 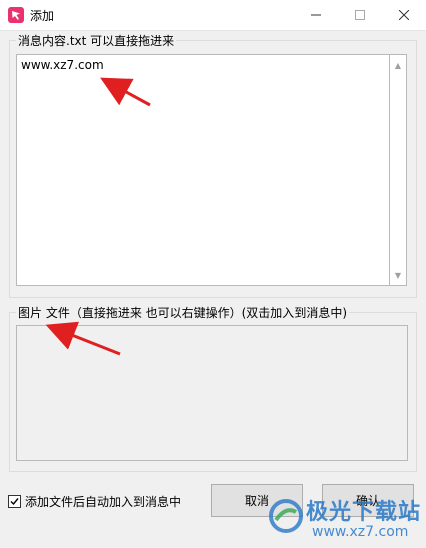 I want to click on title-bar: 添加, so click(x=213, y=15).